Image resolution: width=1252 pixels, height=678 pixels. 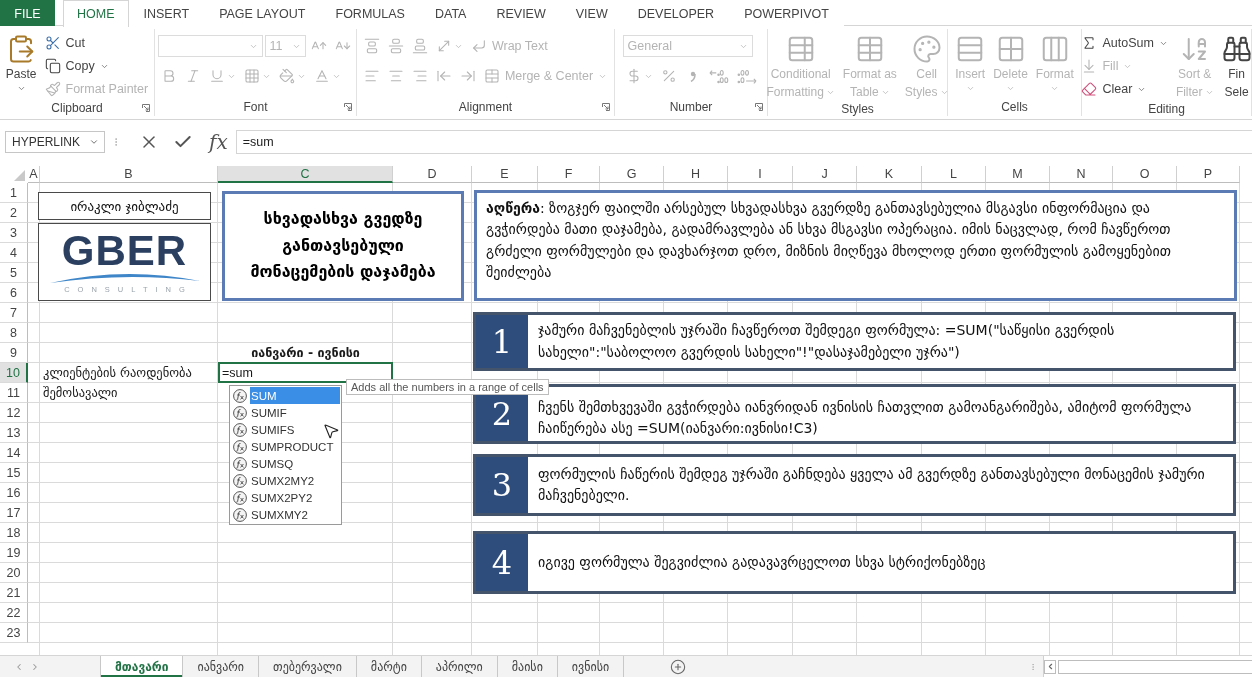 I want to click on sheet-tab: იანვარი, so click(x=221, y=666).